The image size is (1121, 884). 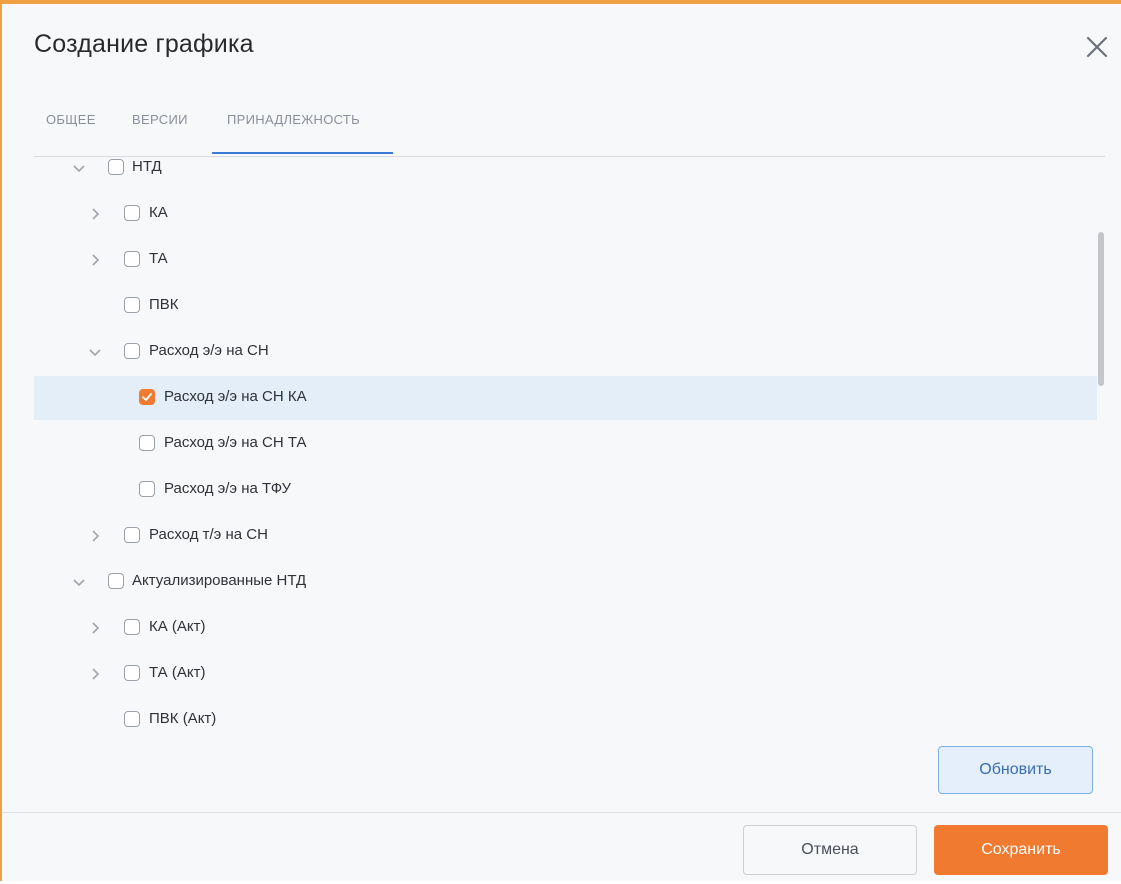 I want to click on tree-item-ta: ТА, so click(x=565, y=260).